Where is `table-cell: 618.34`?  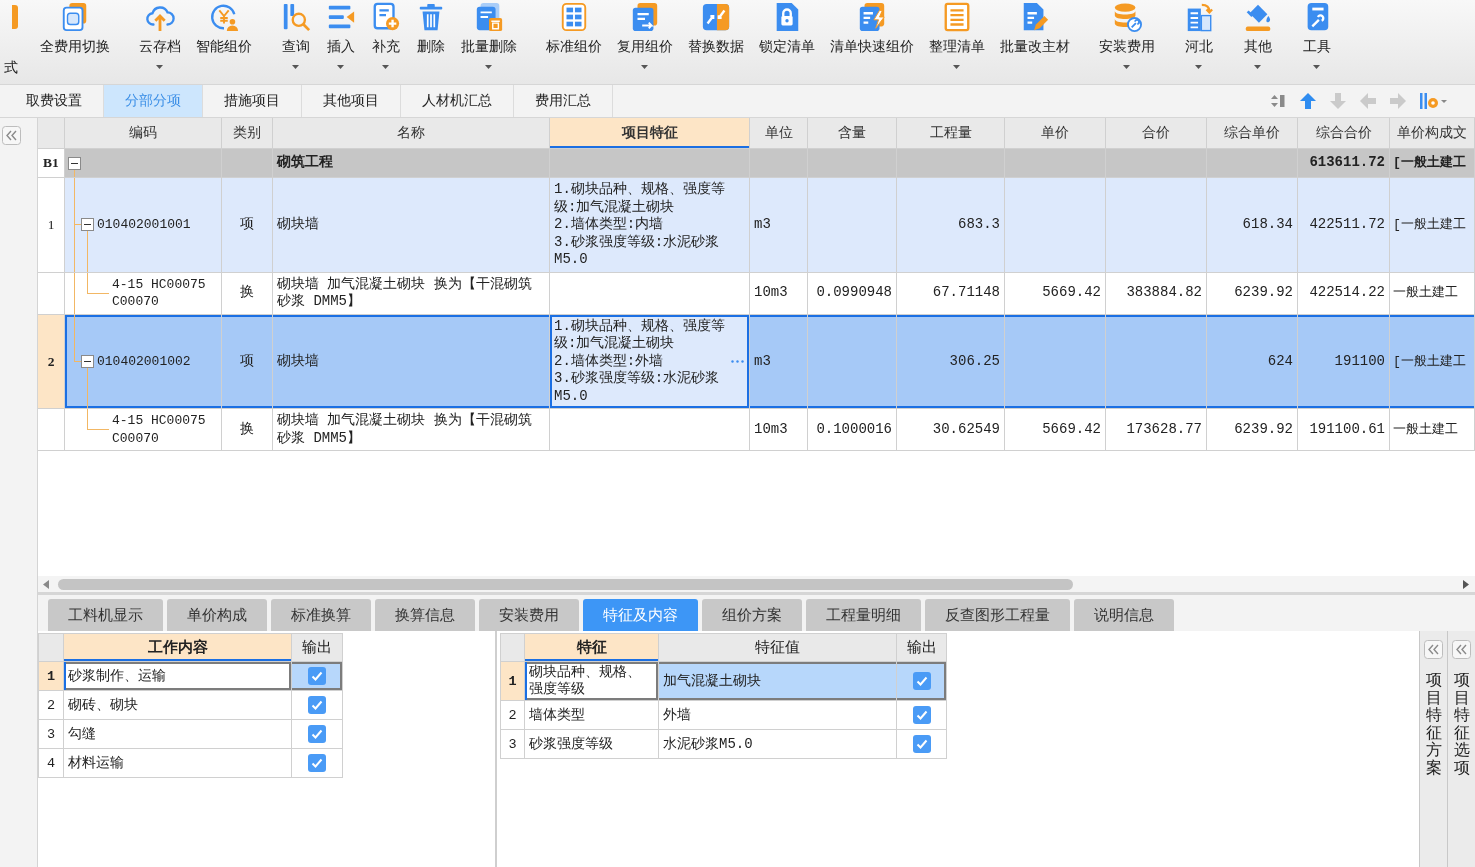
table-cell: 618.34 is located at coordinates (1252, 225).